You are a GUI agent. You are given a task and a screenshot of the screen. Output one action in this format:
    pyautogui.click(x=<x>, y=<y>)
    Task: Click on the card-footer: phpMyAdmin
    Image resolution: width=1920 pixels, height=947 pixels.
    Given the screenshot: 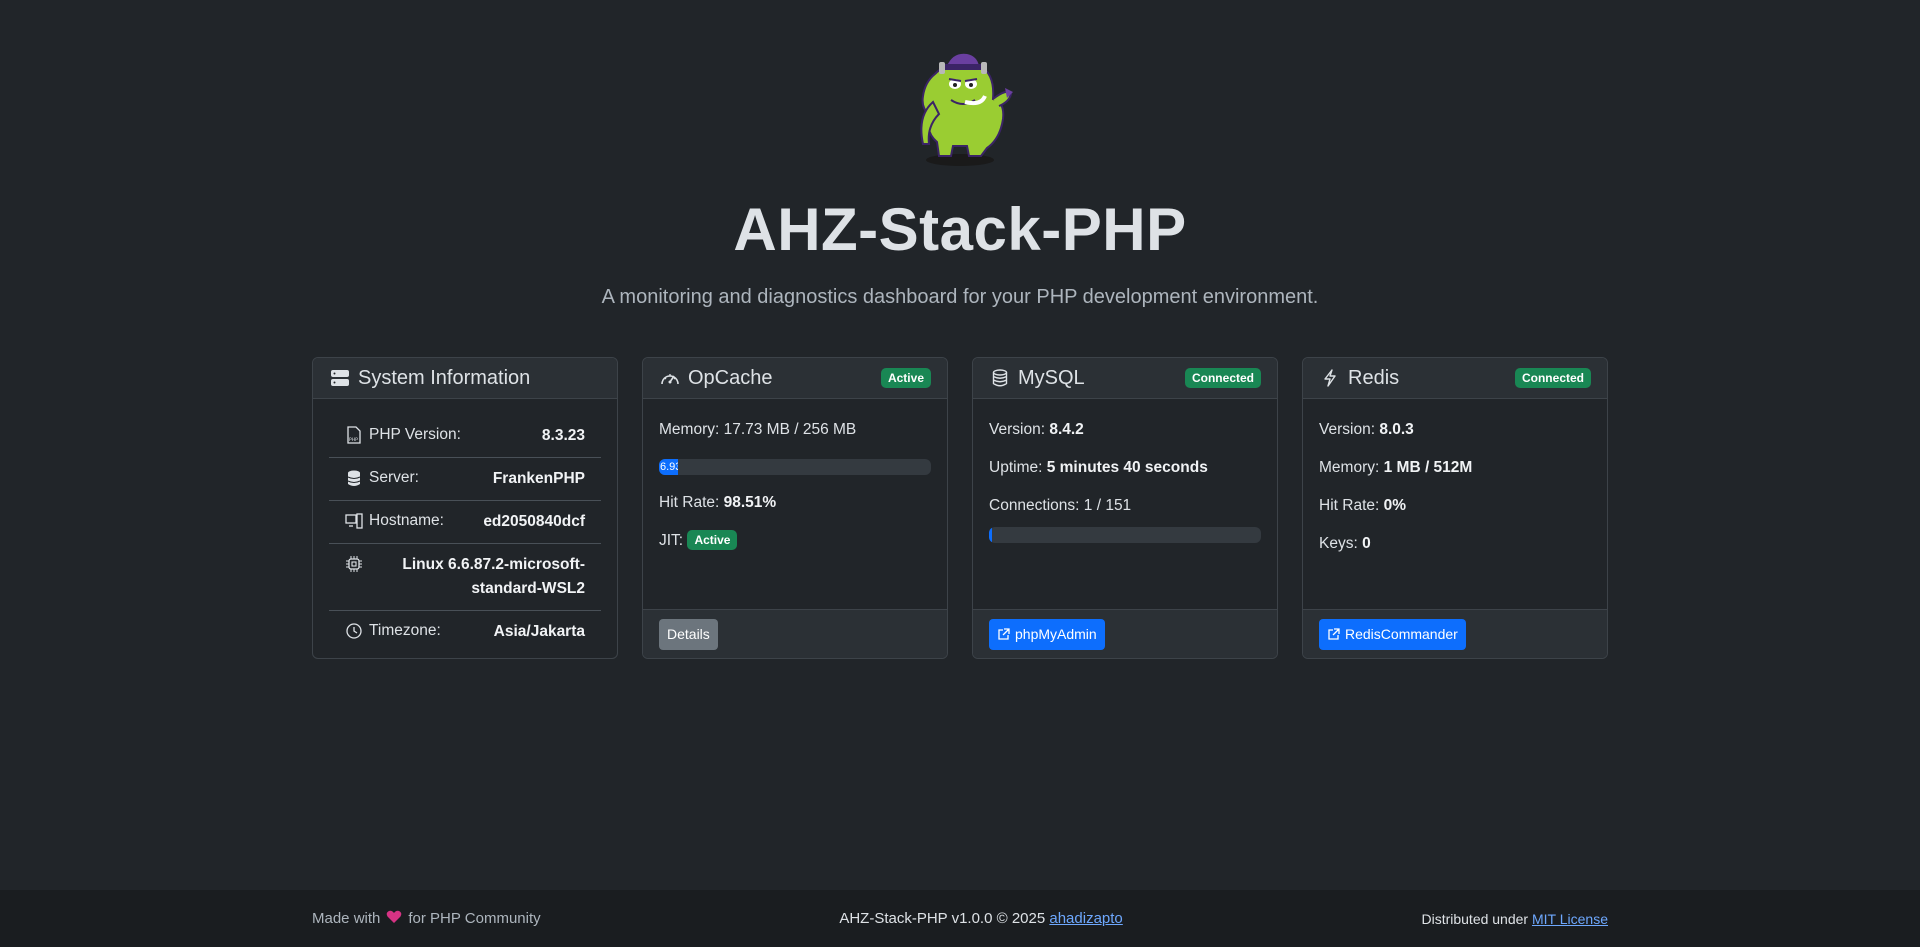 What is the action you would take?
    pyautogui.click(x=1125, y=633)
    